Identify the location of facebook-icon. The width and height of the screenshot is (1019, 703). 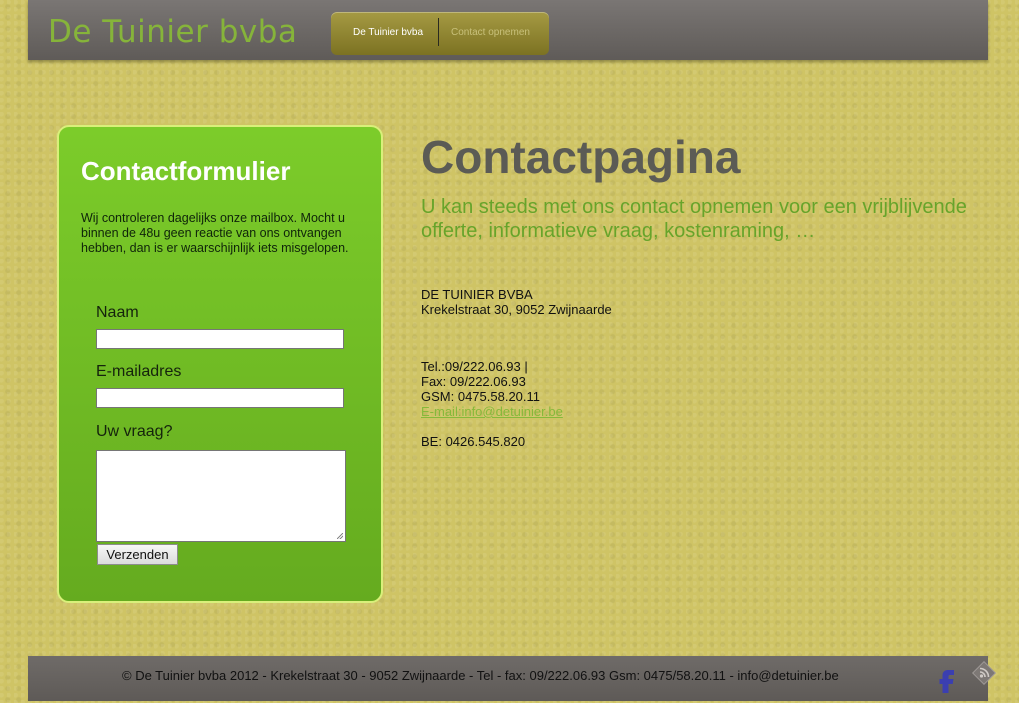
(946, 680).